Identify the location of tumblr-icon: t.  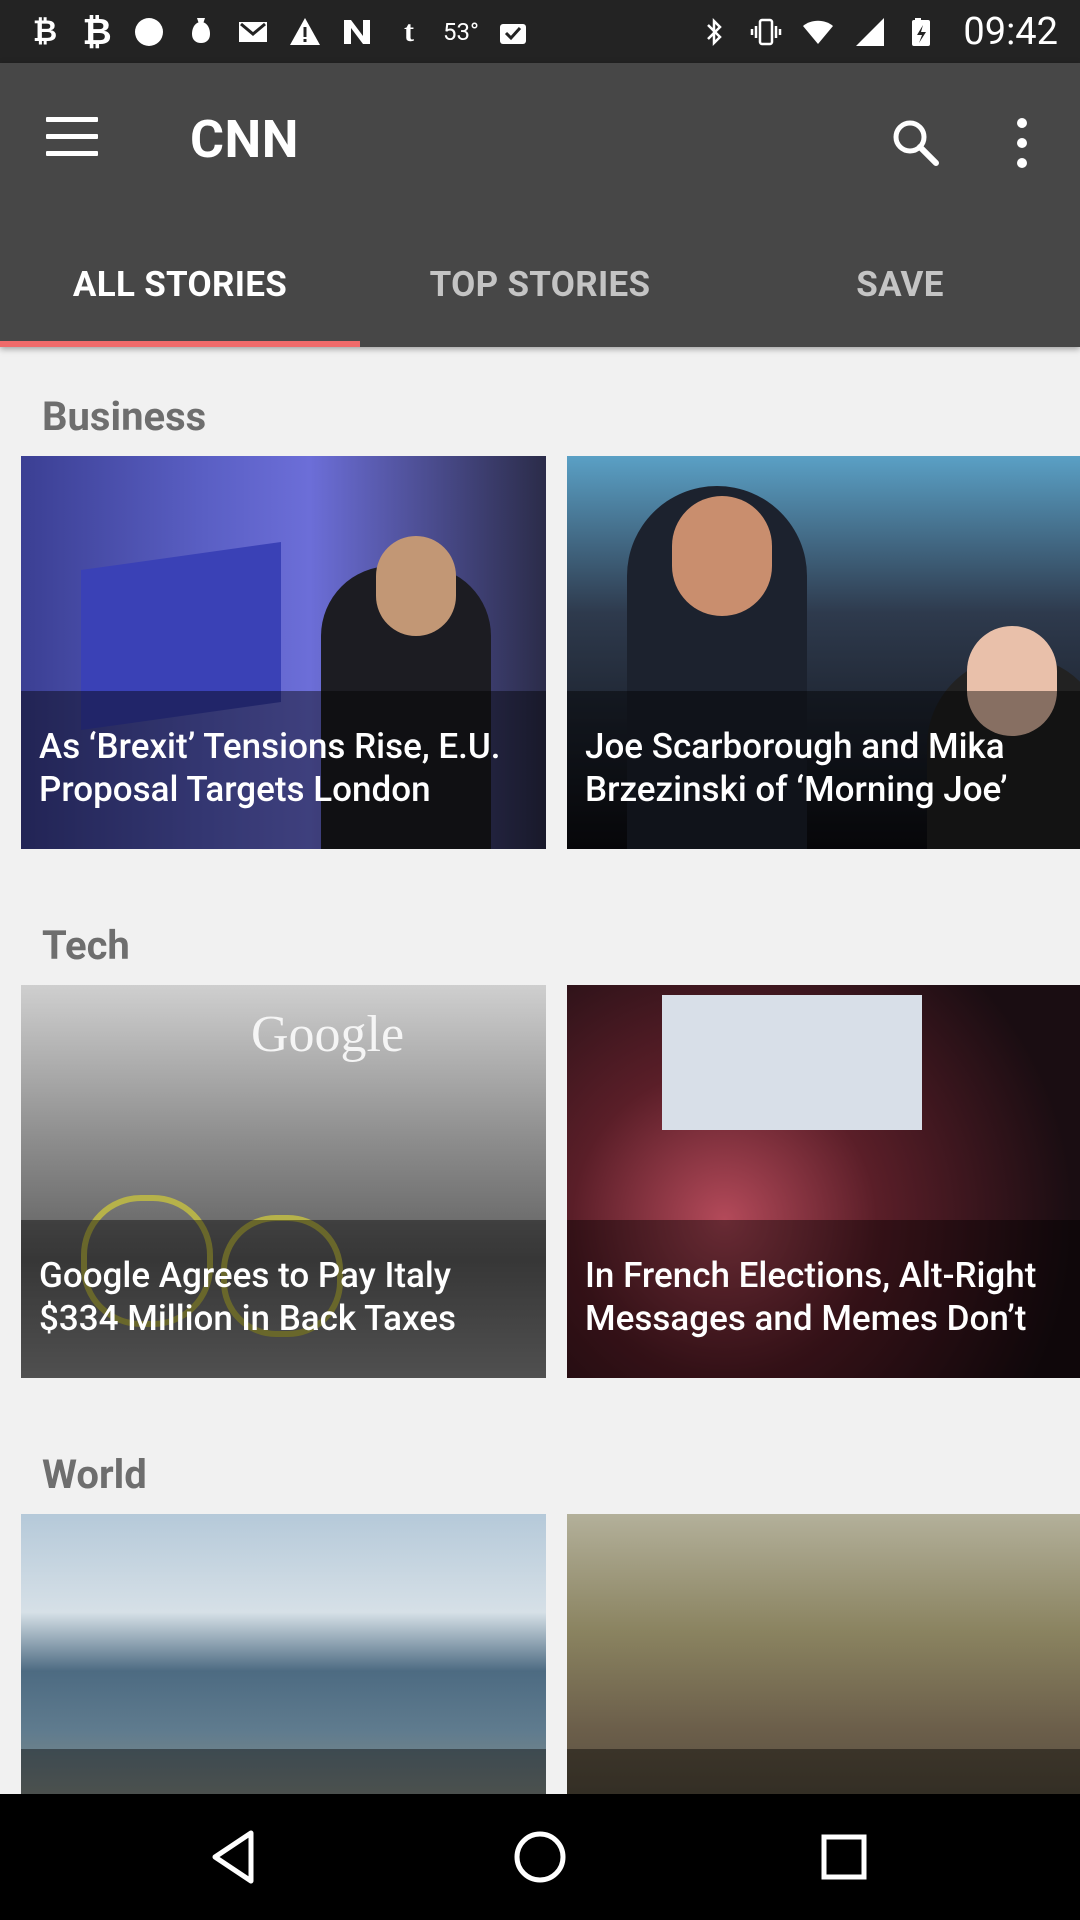
(409, 31).